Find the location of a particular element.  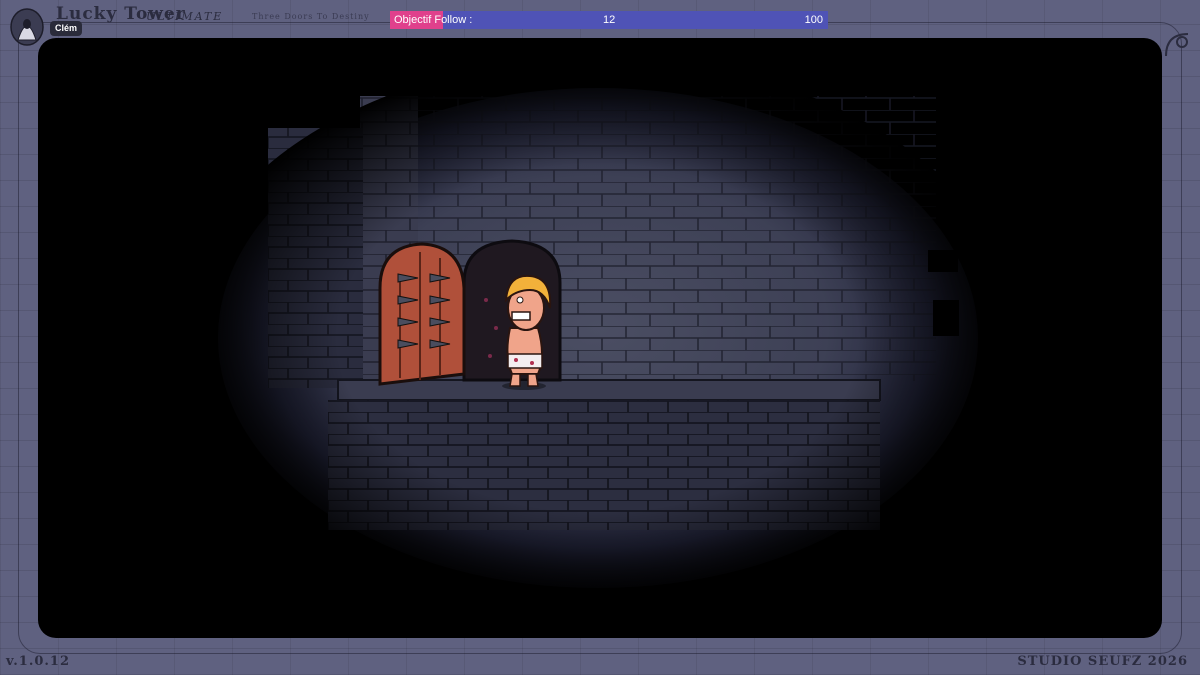

spiked-door-icon is located at coordinates (422, 314).